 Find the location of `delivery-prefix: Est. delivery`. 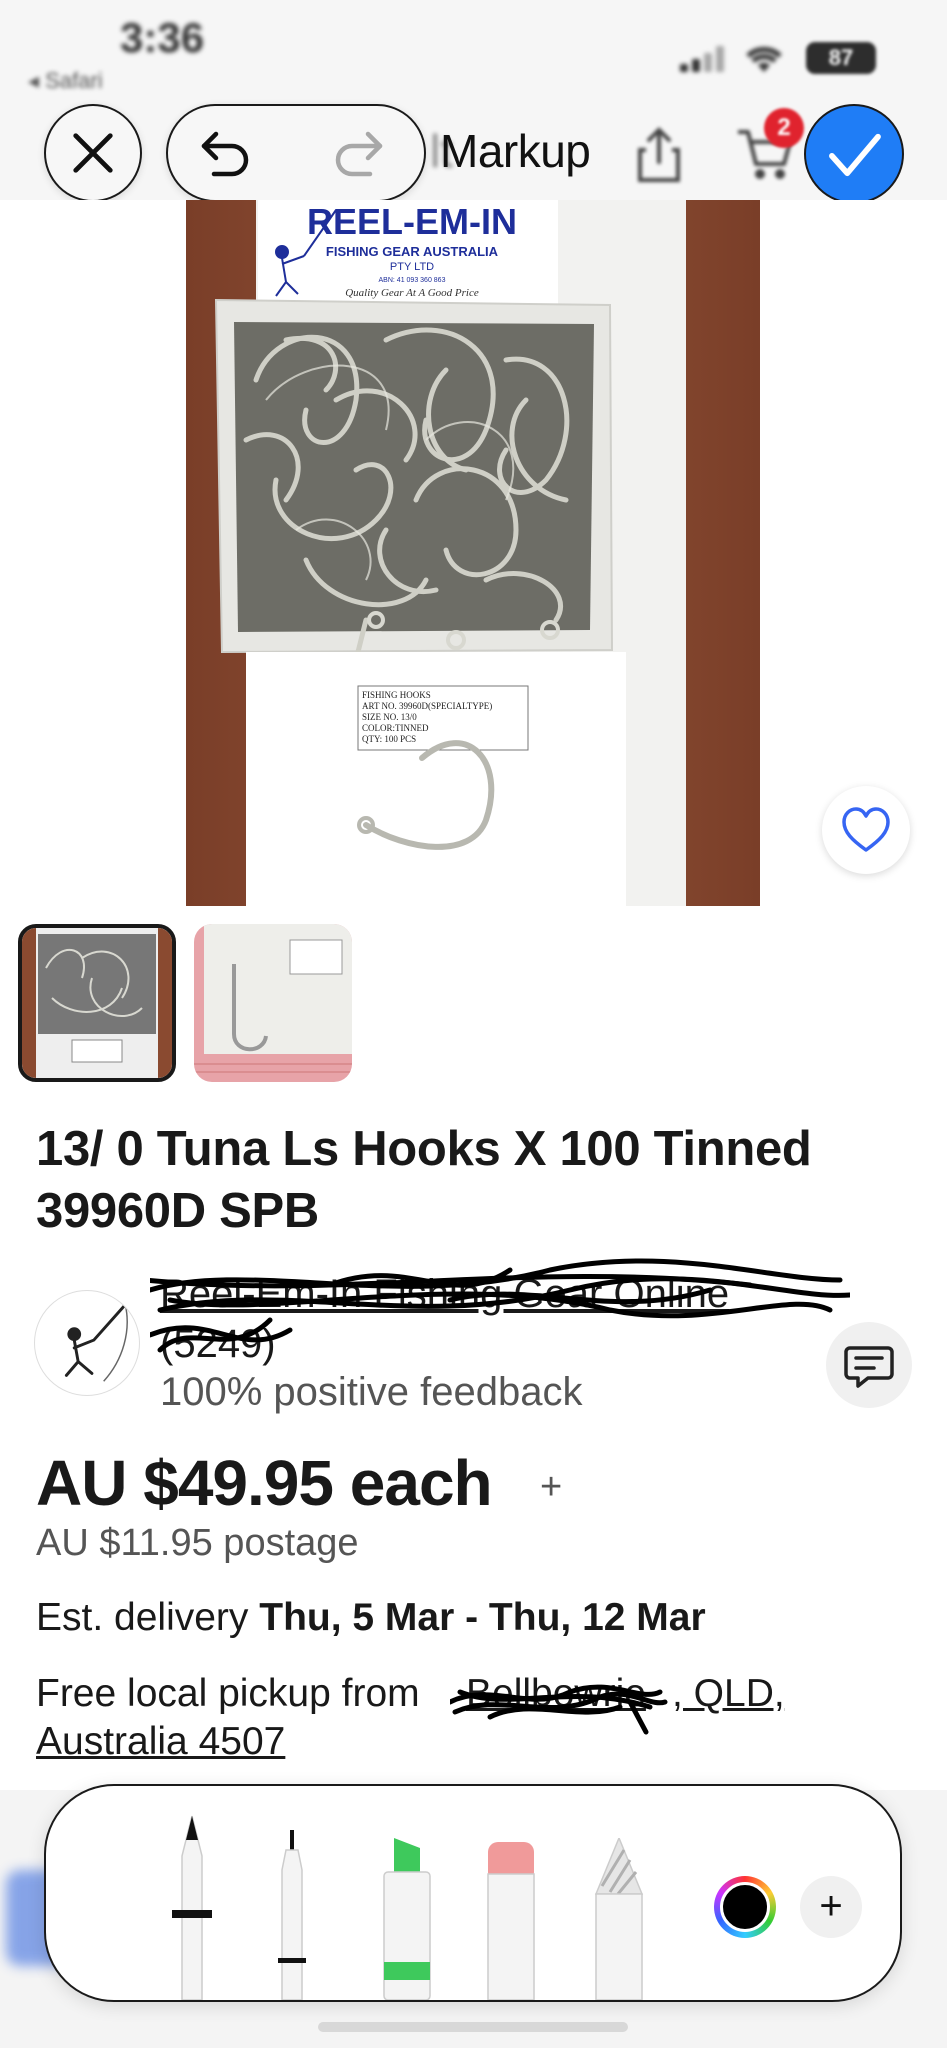

delivery-prefix: Est. delivery is located at coordinates (148, 1617).